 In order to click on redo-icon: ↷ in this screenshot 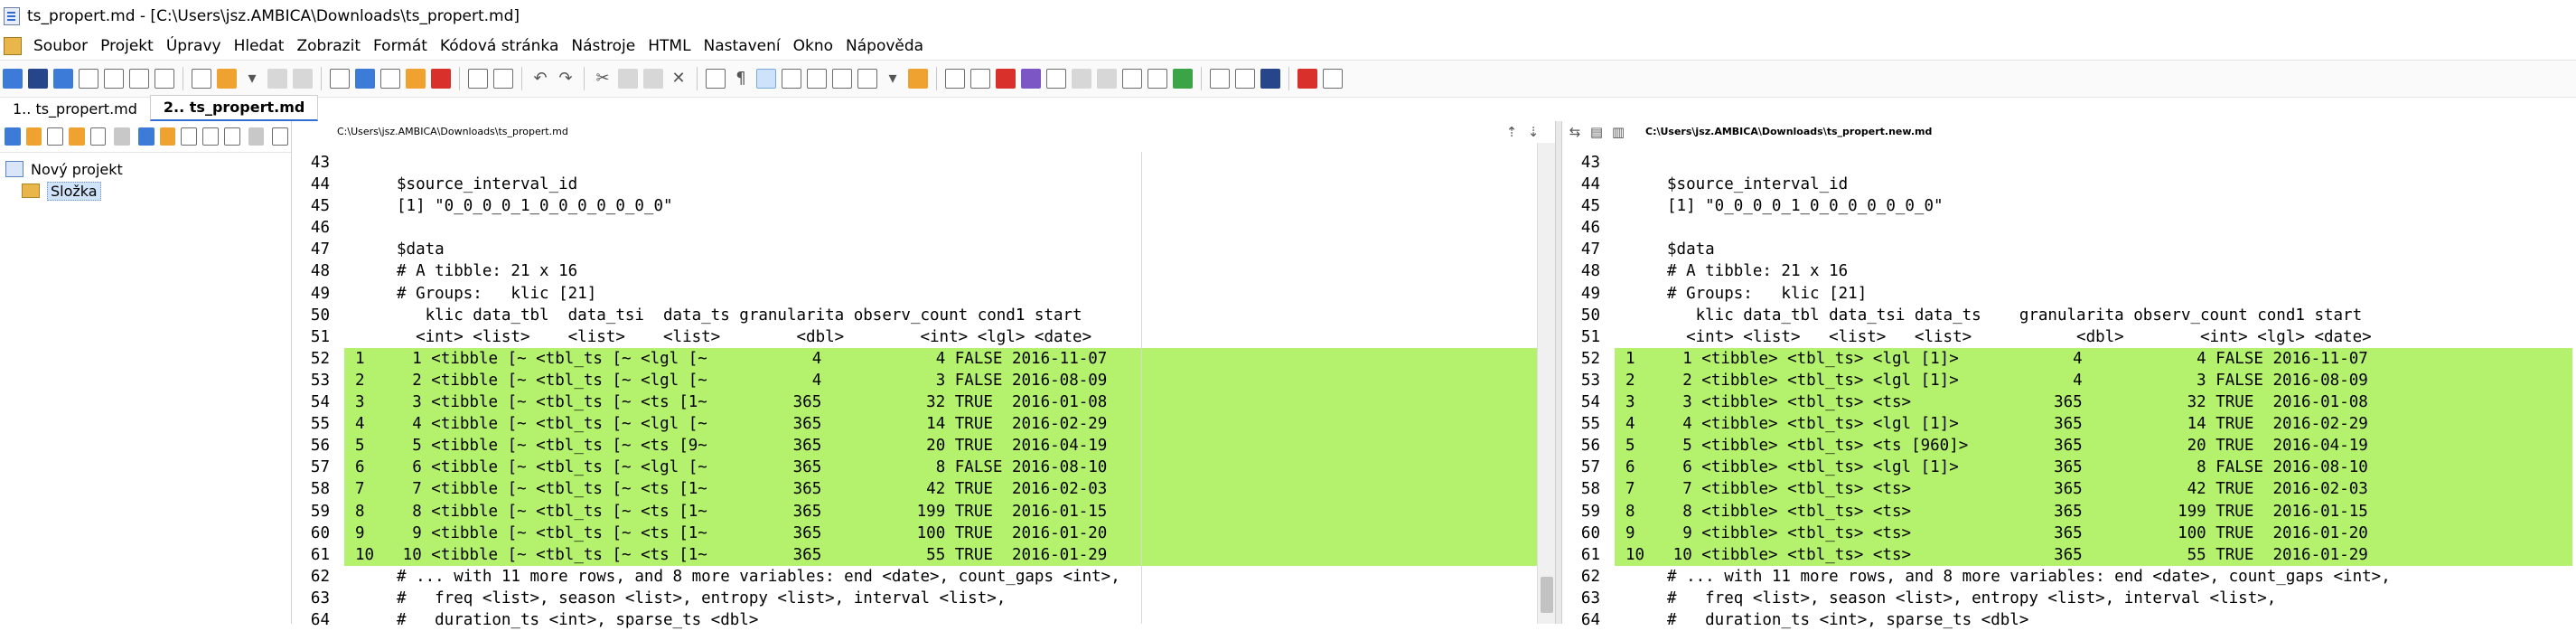, I will do `click(566, 79)`.